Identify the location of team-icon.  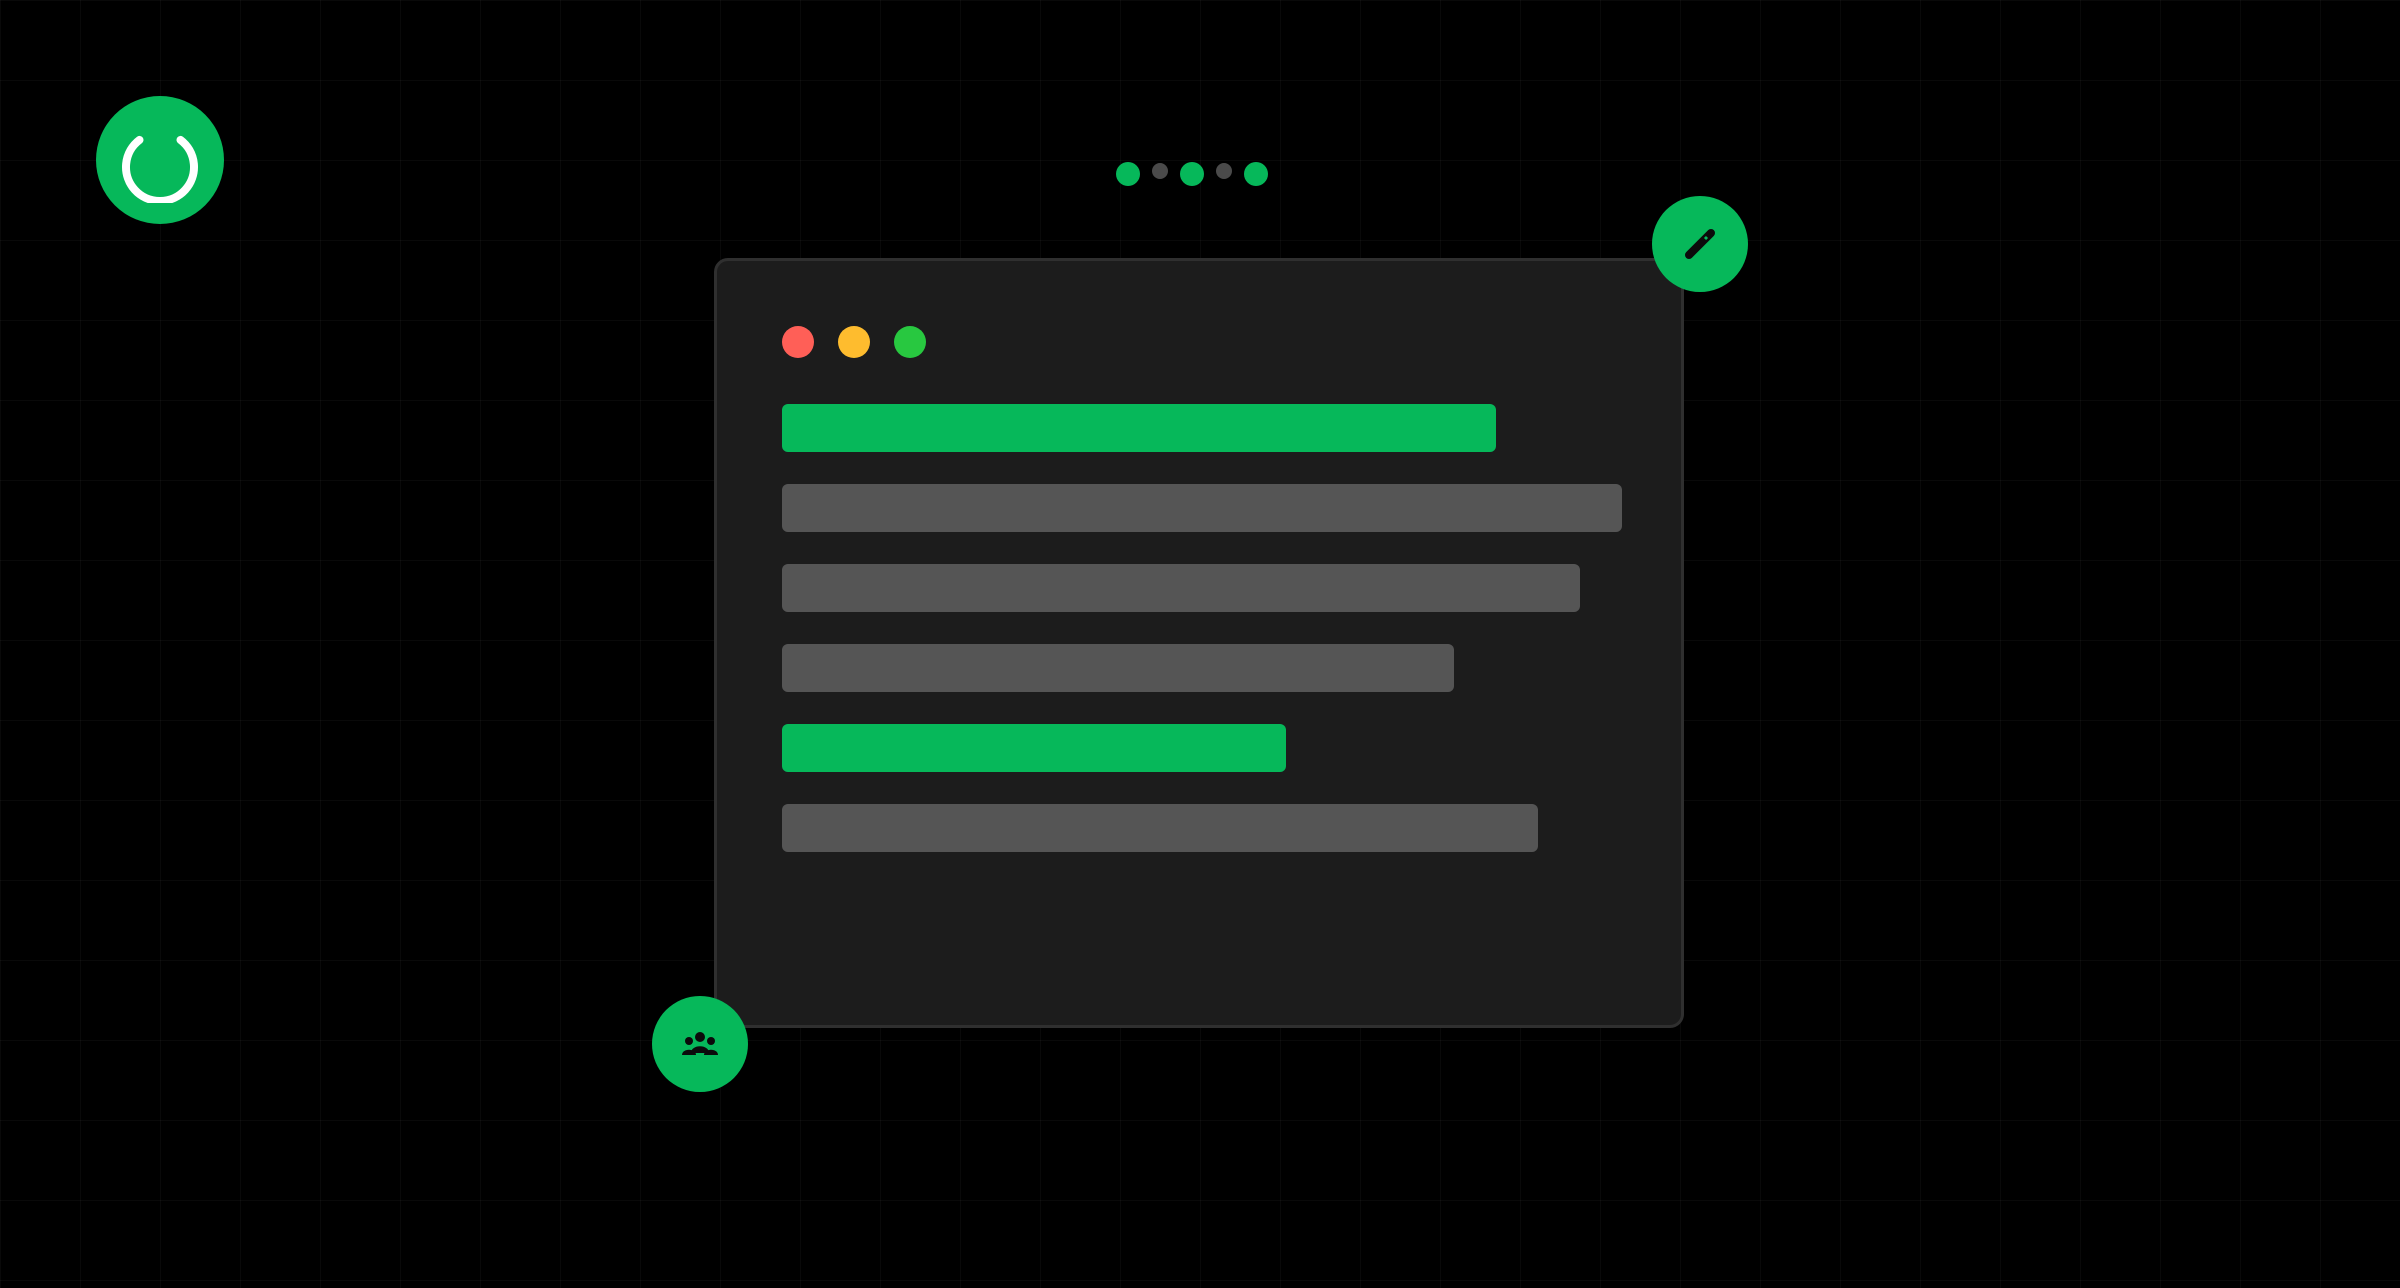
(700, 1043).